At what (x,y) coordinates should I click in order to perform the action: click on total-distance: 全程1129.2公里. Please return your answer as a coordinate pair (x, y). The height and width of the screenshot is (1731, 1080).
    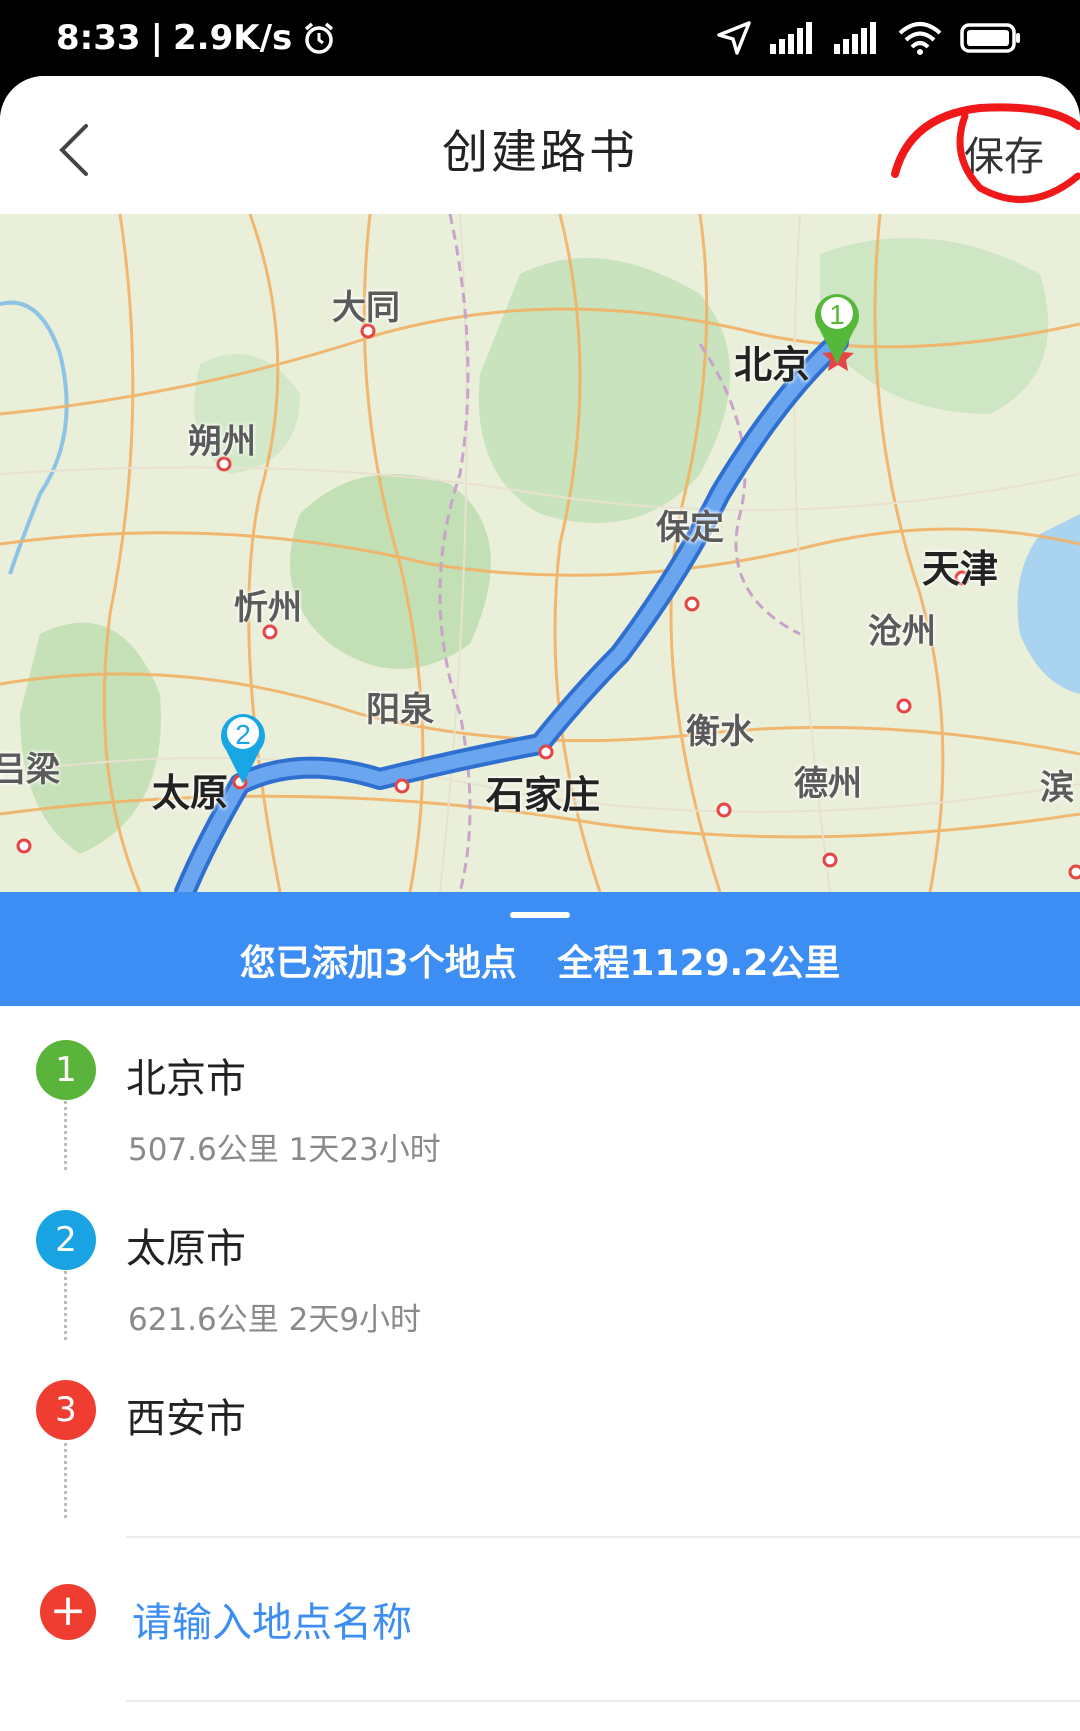
    Looking at the image, I should click on (699, 963).